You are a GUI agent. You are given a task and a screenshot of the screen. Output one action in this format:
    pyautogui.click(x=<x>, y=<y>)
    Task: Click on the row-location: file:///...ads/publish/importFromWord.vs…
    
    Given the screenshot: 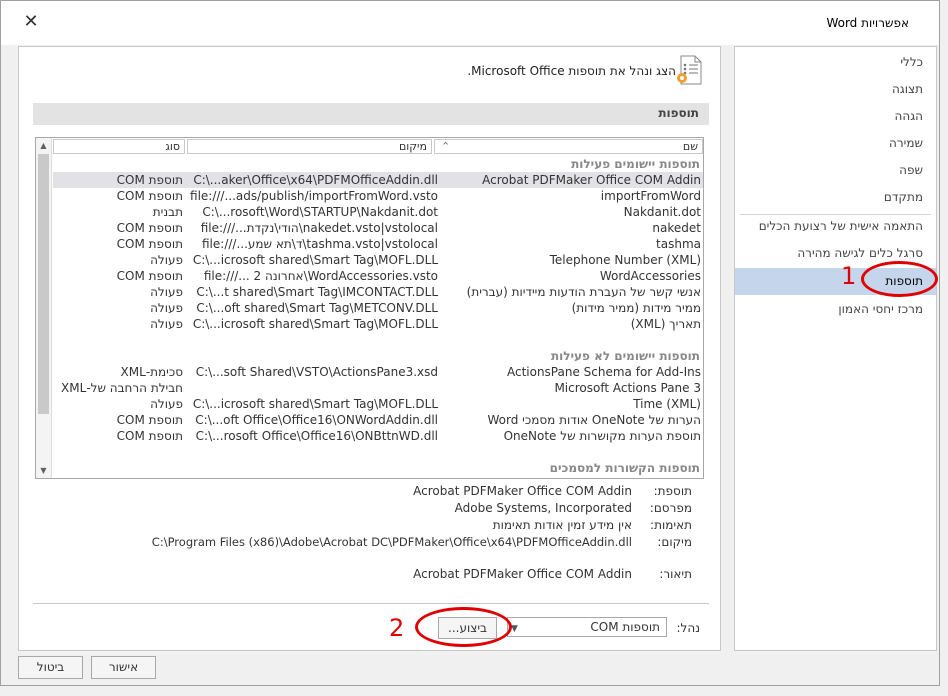 What is the action you would take?
    pyautogui.click(x=314, y=196)
    